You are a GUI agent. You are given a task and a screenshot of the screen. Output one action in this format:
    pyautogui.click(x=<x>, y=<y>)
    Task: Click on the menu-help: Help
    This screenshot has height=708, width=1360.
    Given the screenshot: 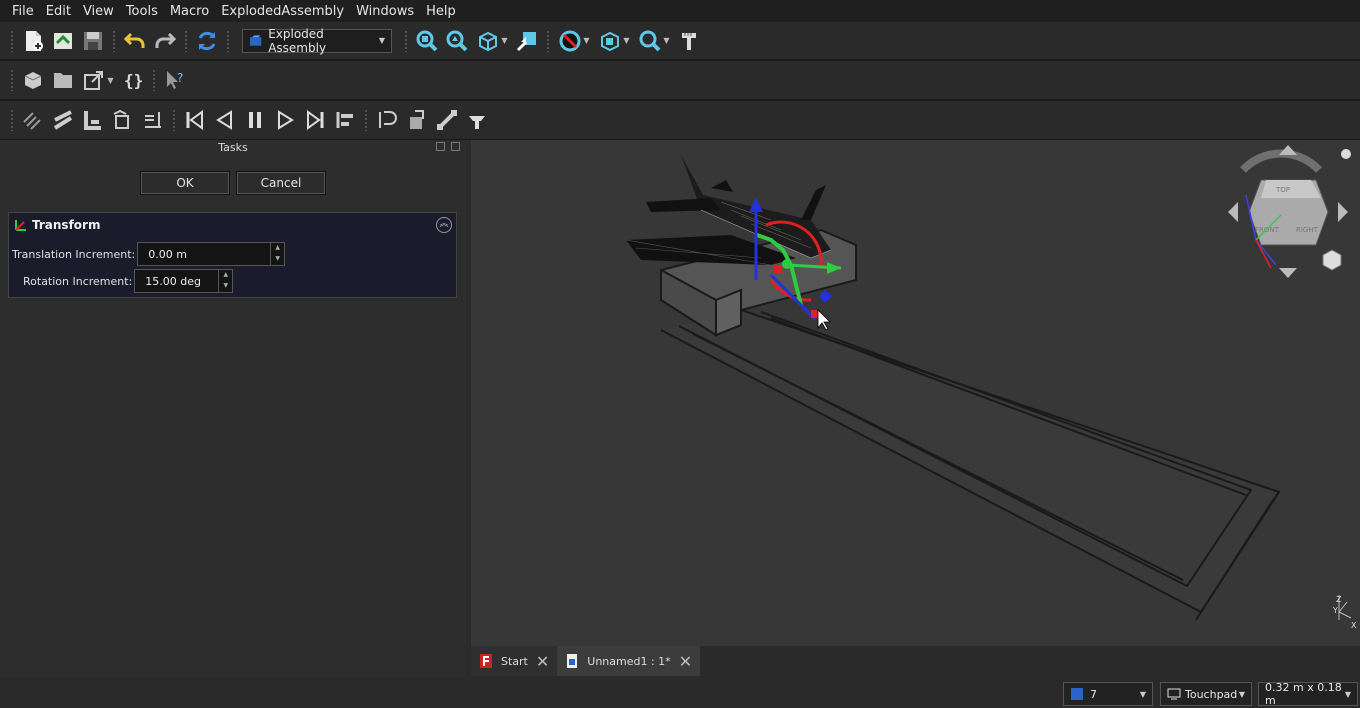 What is the action you would take?
    pyautogui.click(x=441, y=11)
    